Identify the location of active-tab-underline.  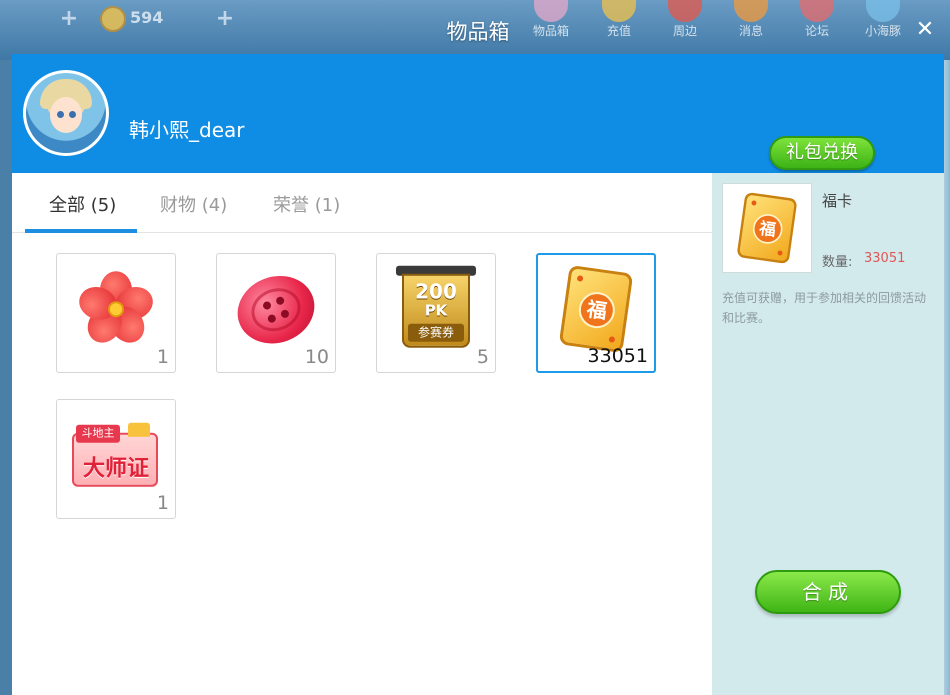
(81, 231).